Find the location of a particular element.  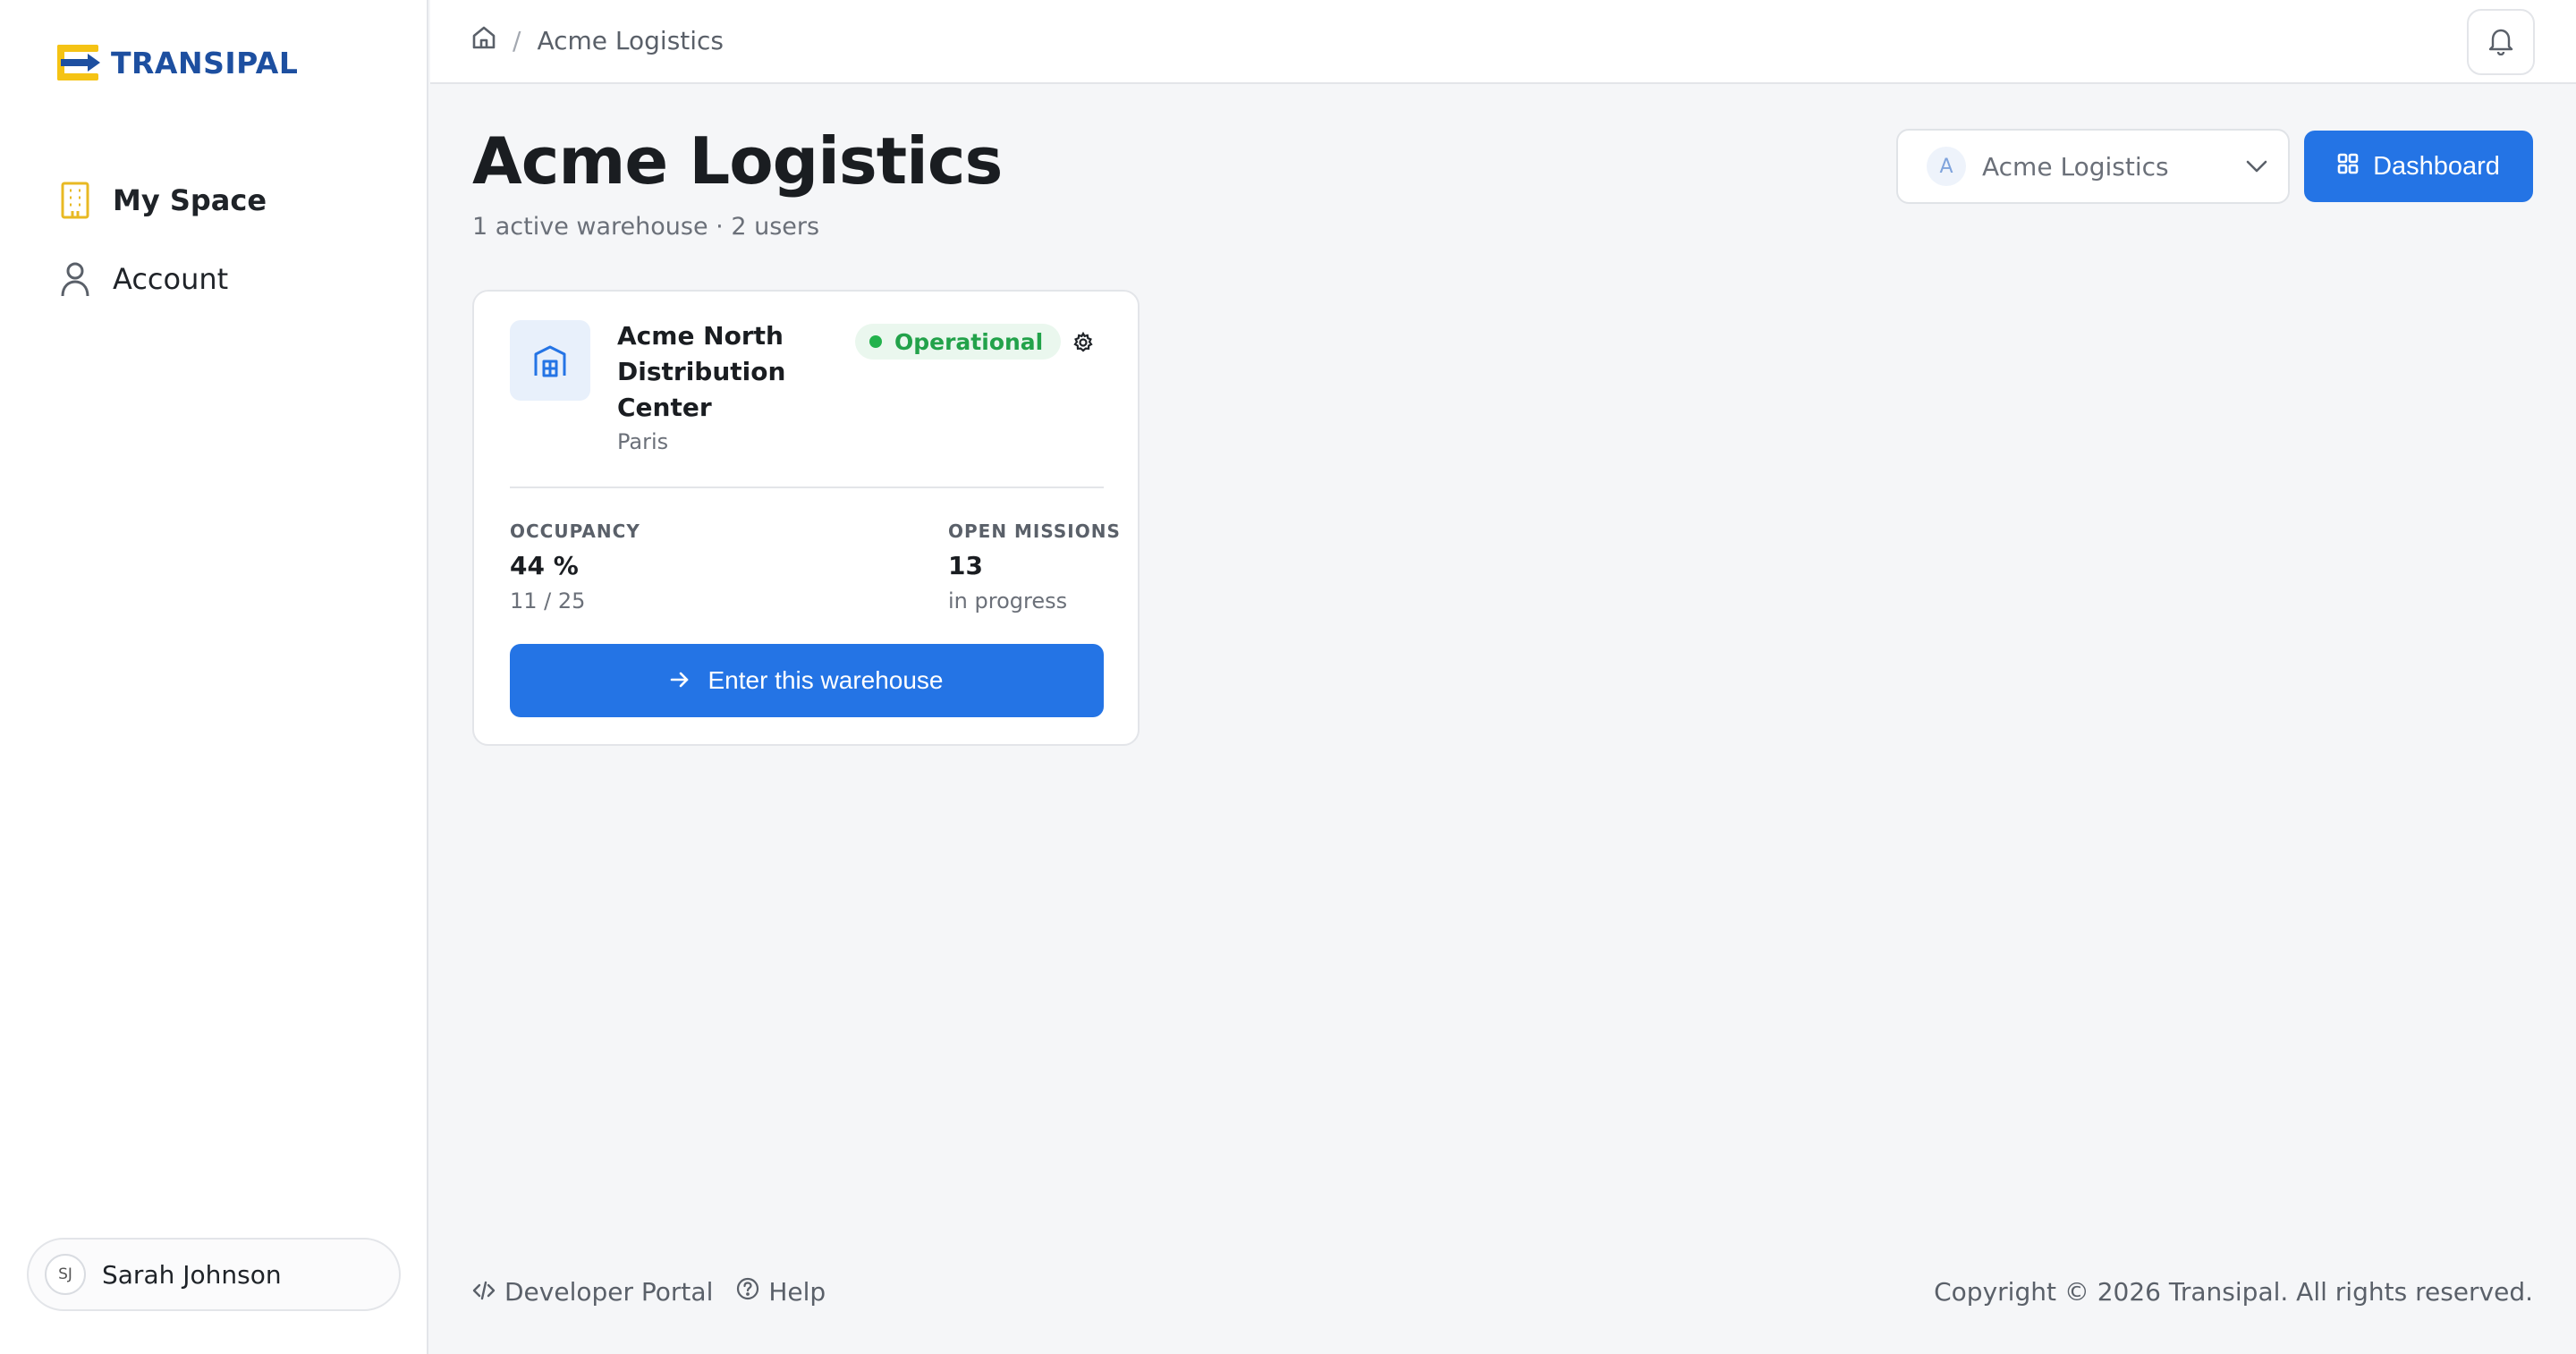

code-icon is located at coordinates (484, 1292).